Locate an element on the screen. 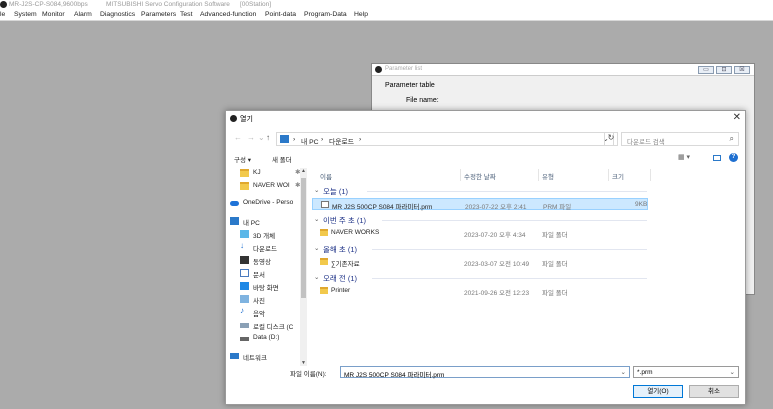 This screenshot has width=773, height=409. search-input: 다운로드 검색 ⌕ is located at coordinates (680, 139).